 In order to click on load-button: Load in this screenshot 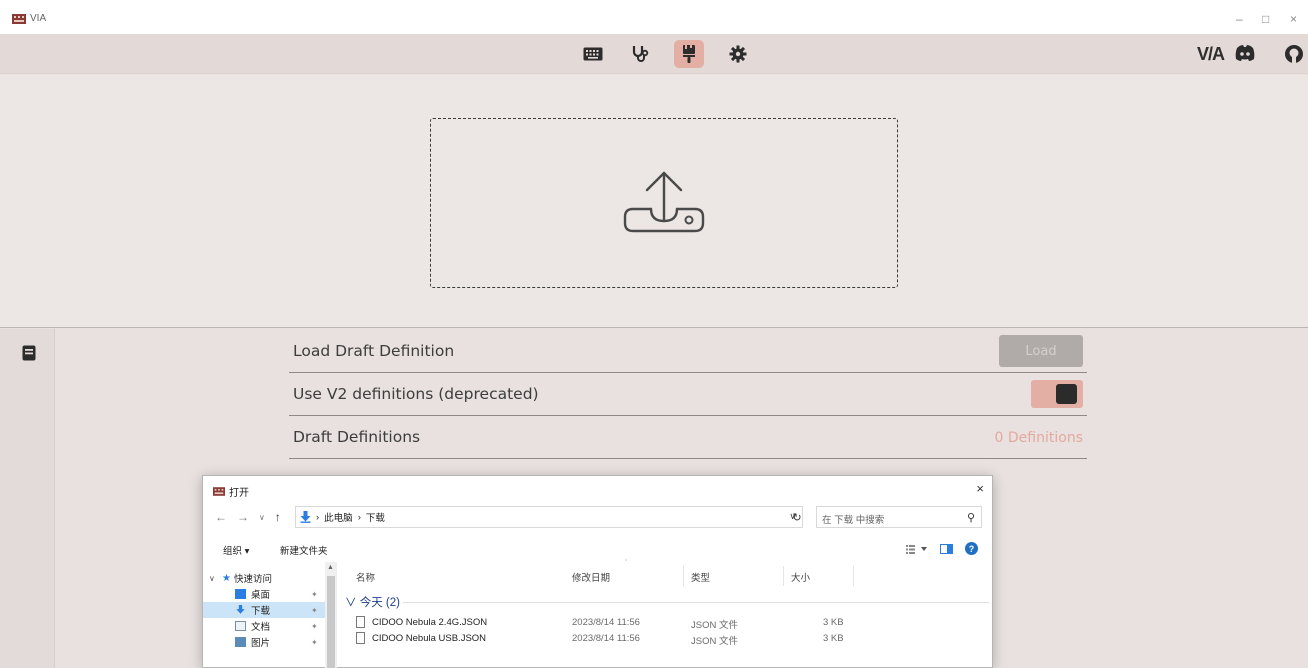, I will do `click(1041, 351)`.